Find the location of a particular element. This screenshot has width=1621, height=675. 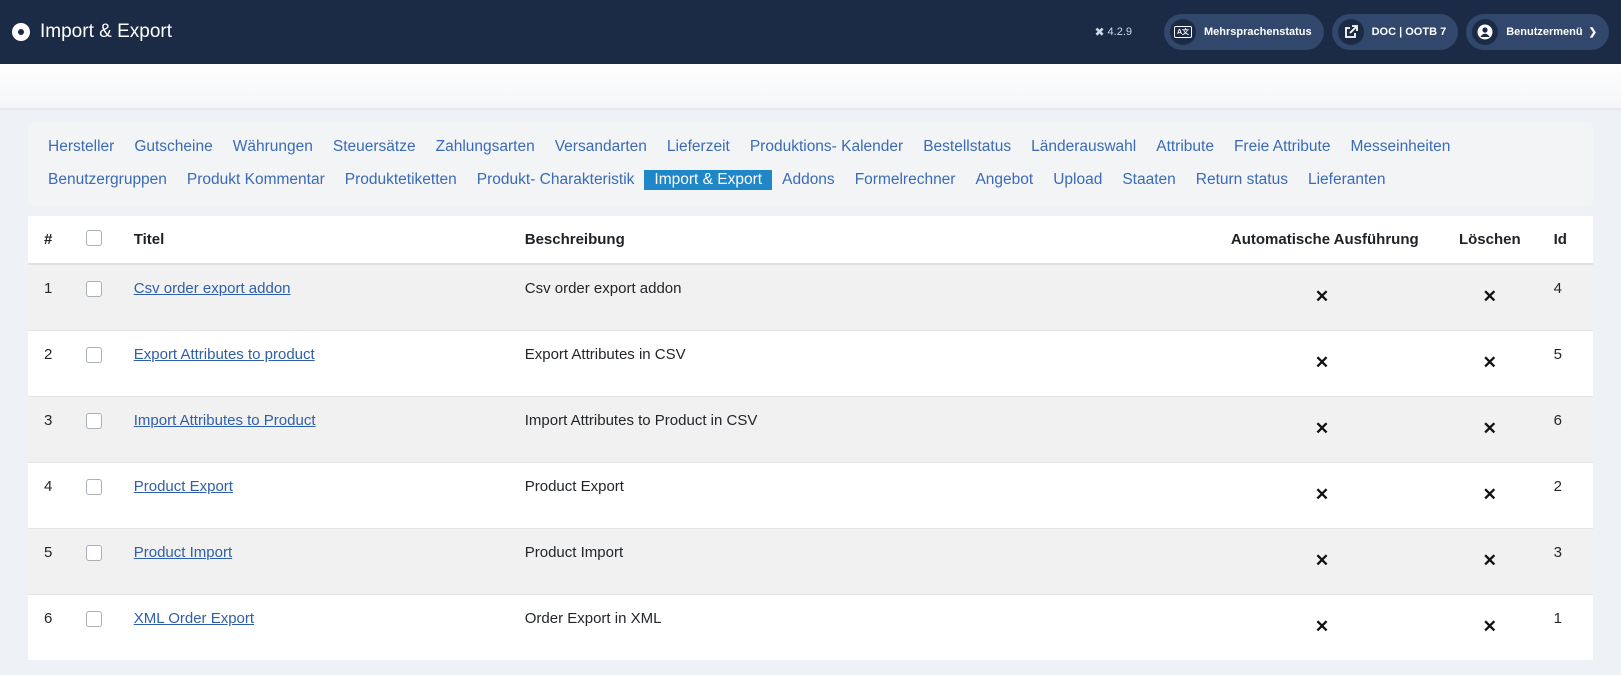

row-title-cell: Export Attributes to product is located at coordinates (313, 363).